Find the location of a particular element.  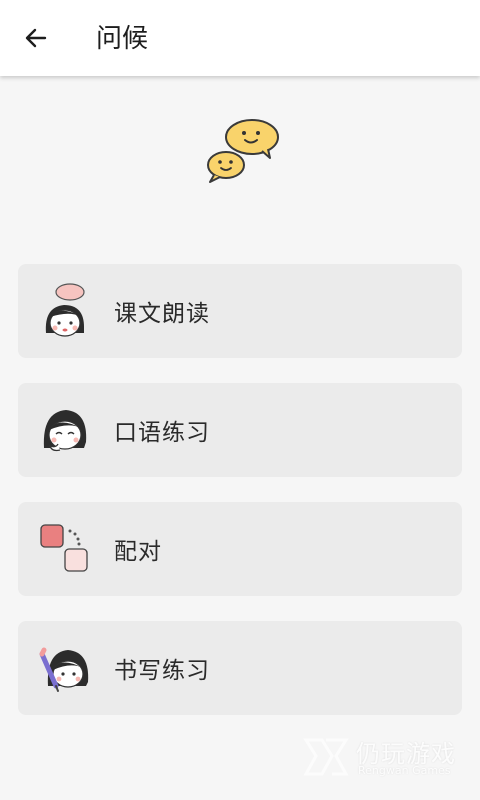

girl-pencil-icon is located at coordinates (66, 668).